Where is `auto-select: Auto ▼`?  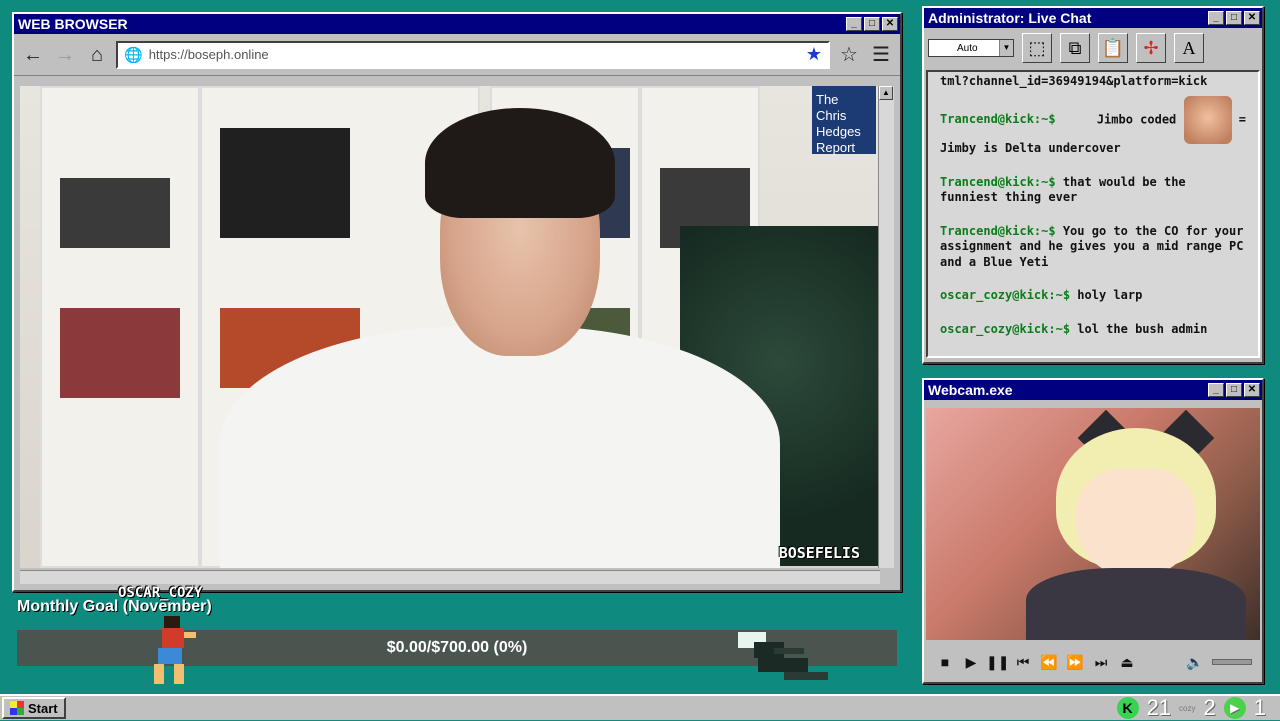 auto-select: Auto ▼ is located at coordinates (971, 48).